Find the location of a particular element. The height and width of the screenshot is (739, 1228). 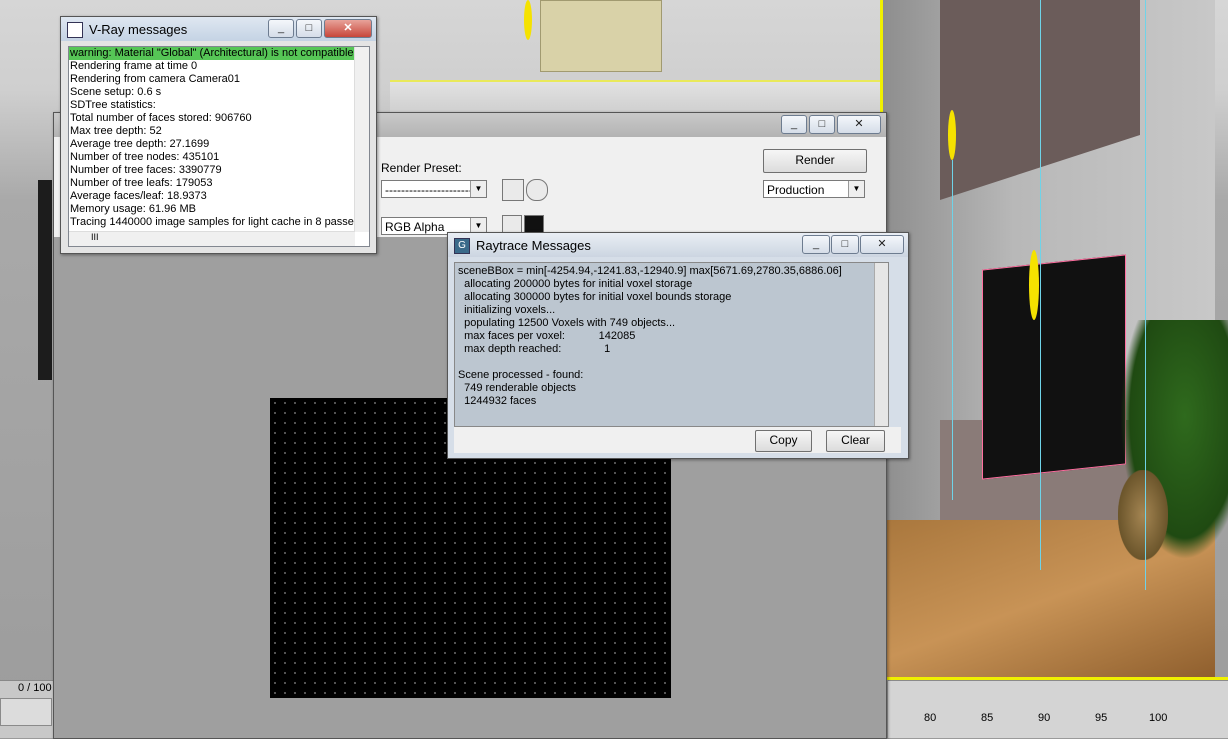

log-line: Memory usage: 61.96 MB is located at coordinates (133, 209).